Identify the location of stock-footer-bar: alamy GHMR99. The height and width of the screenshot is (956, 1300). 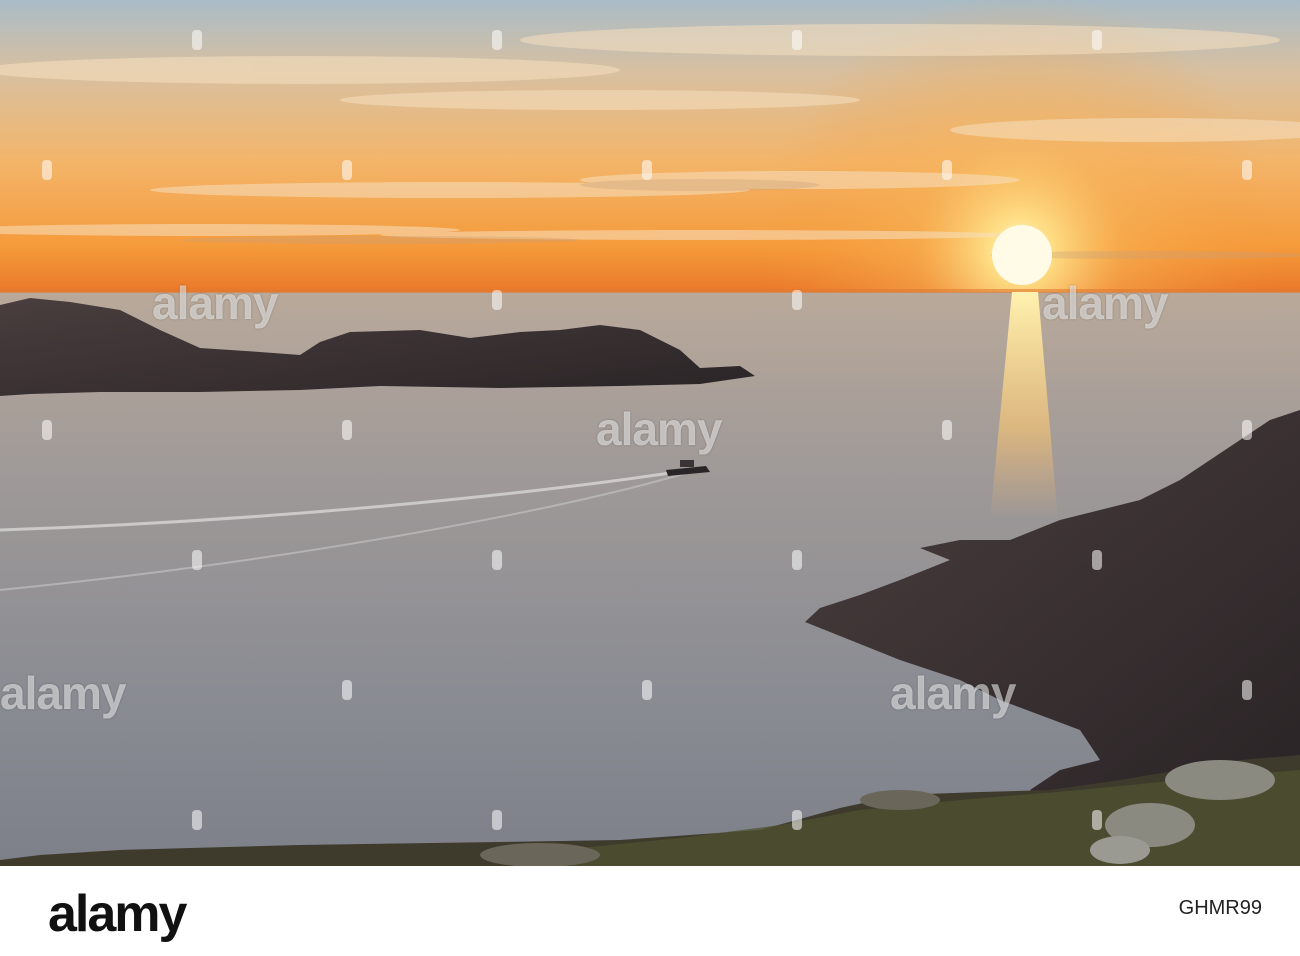
(650, 911).